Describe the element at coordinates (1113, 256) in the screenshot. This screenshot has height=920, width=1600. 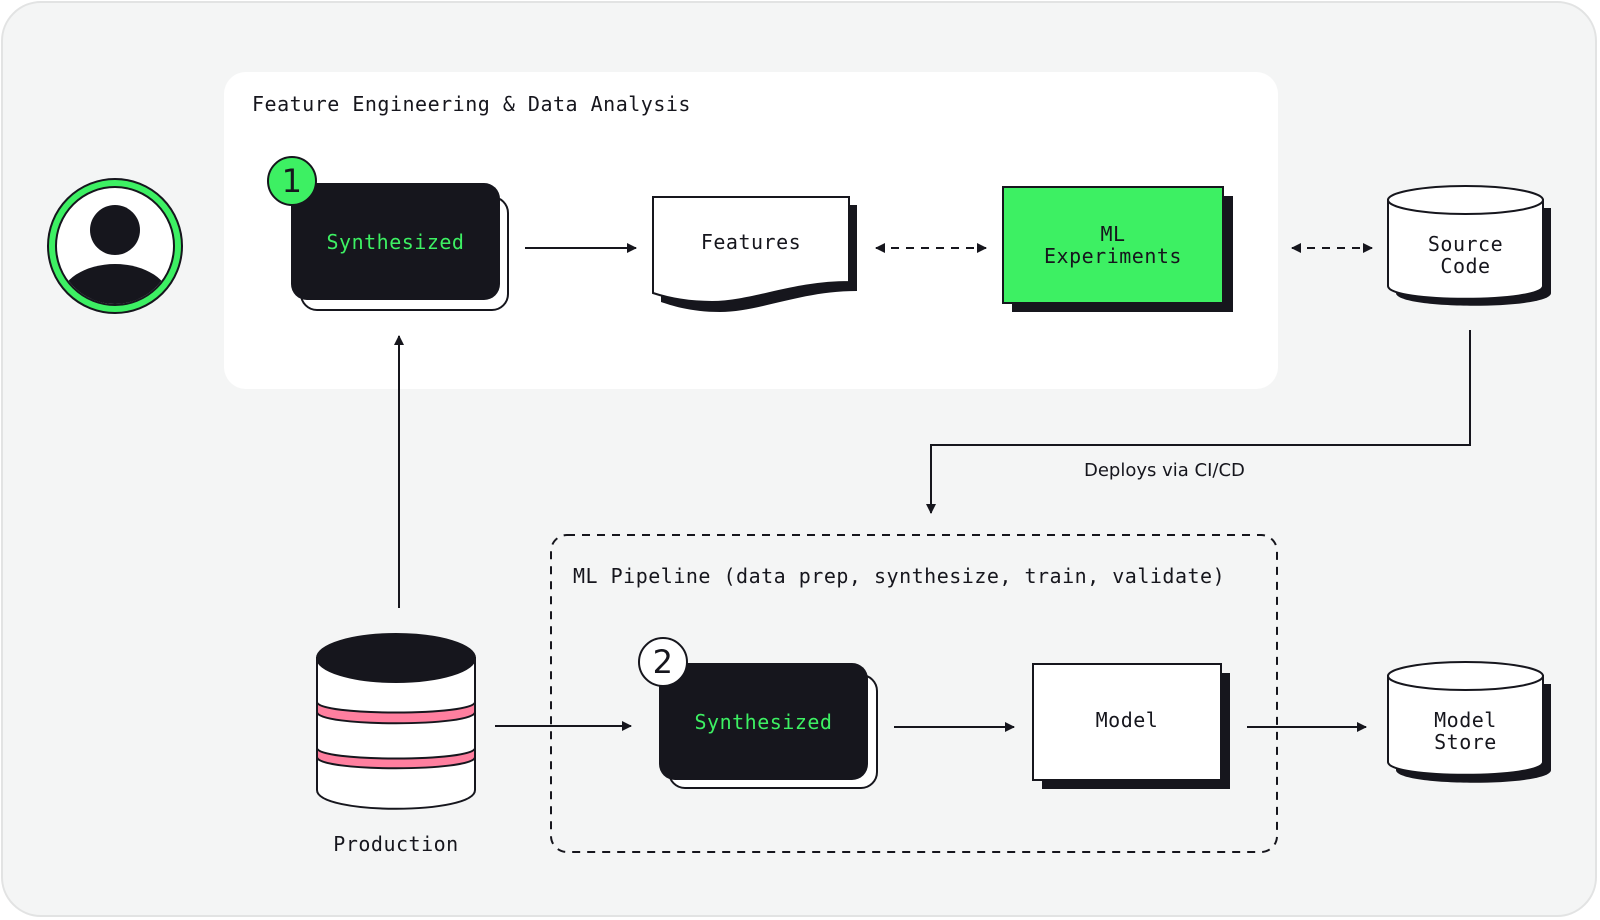
I see `ml-experiments-line2: Experiments` at that location.